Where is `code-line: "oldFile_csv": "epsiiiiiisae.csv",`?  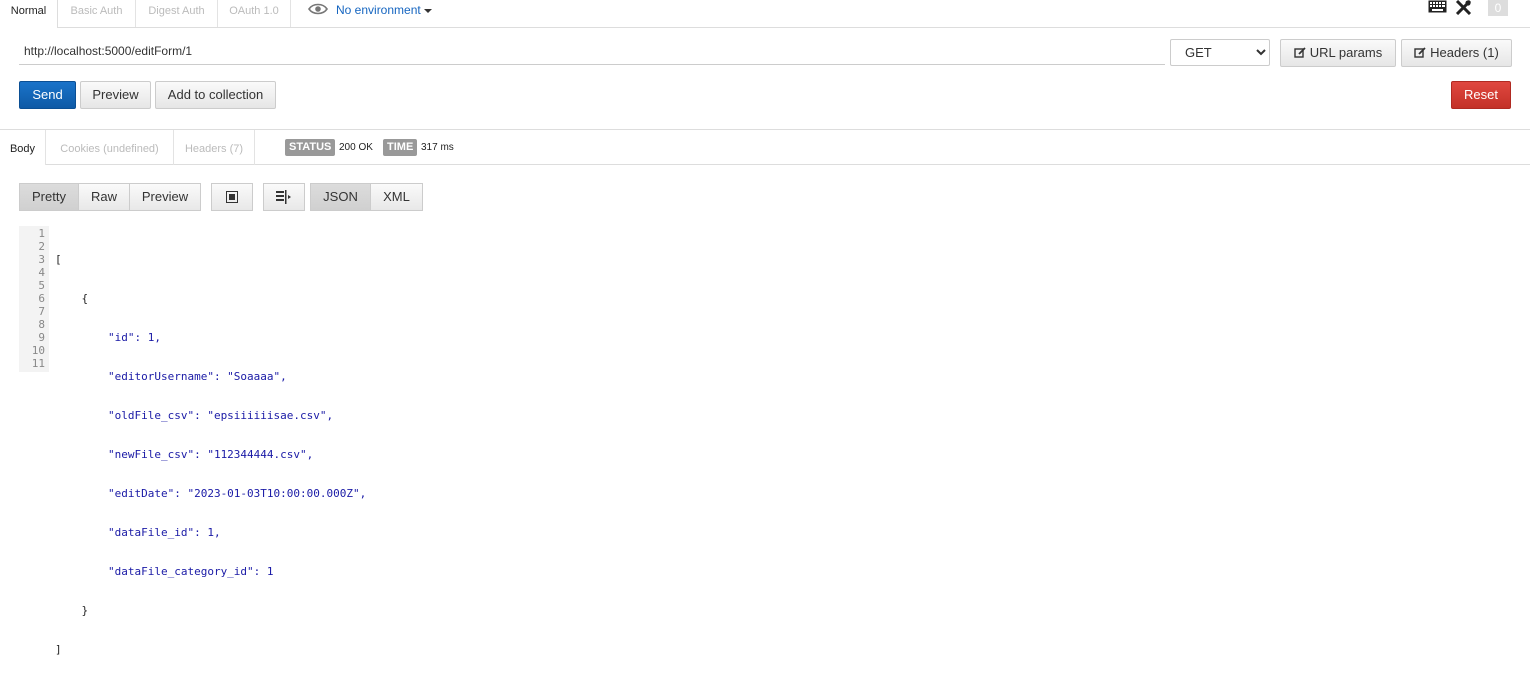
code-line: "oldFile_csv": "epsiiiiiisae.csv", is located at coordinates (194, 415).